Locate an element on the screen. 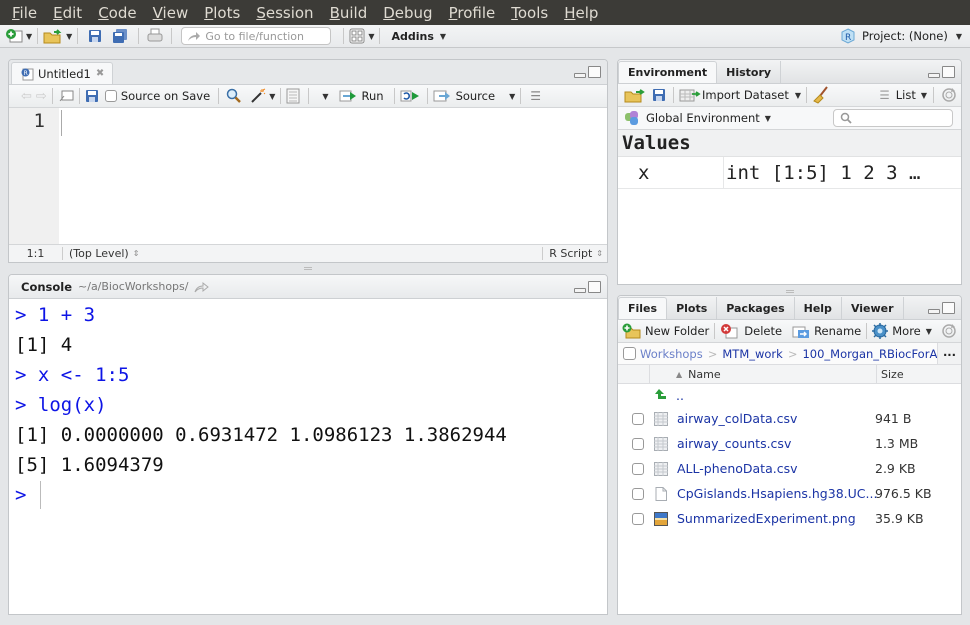 This screenshot has width=970, height=625. import-dataset-button: Import Dataset ▼ is located at coordinates (740, 95).